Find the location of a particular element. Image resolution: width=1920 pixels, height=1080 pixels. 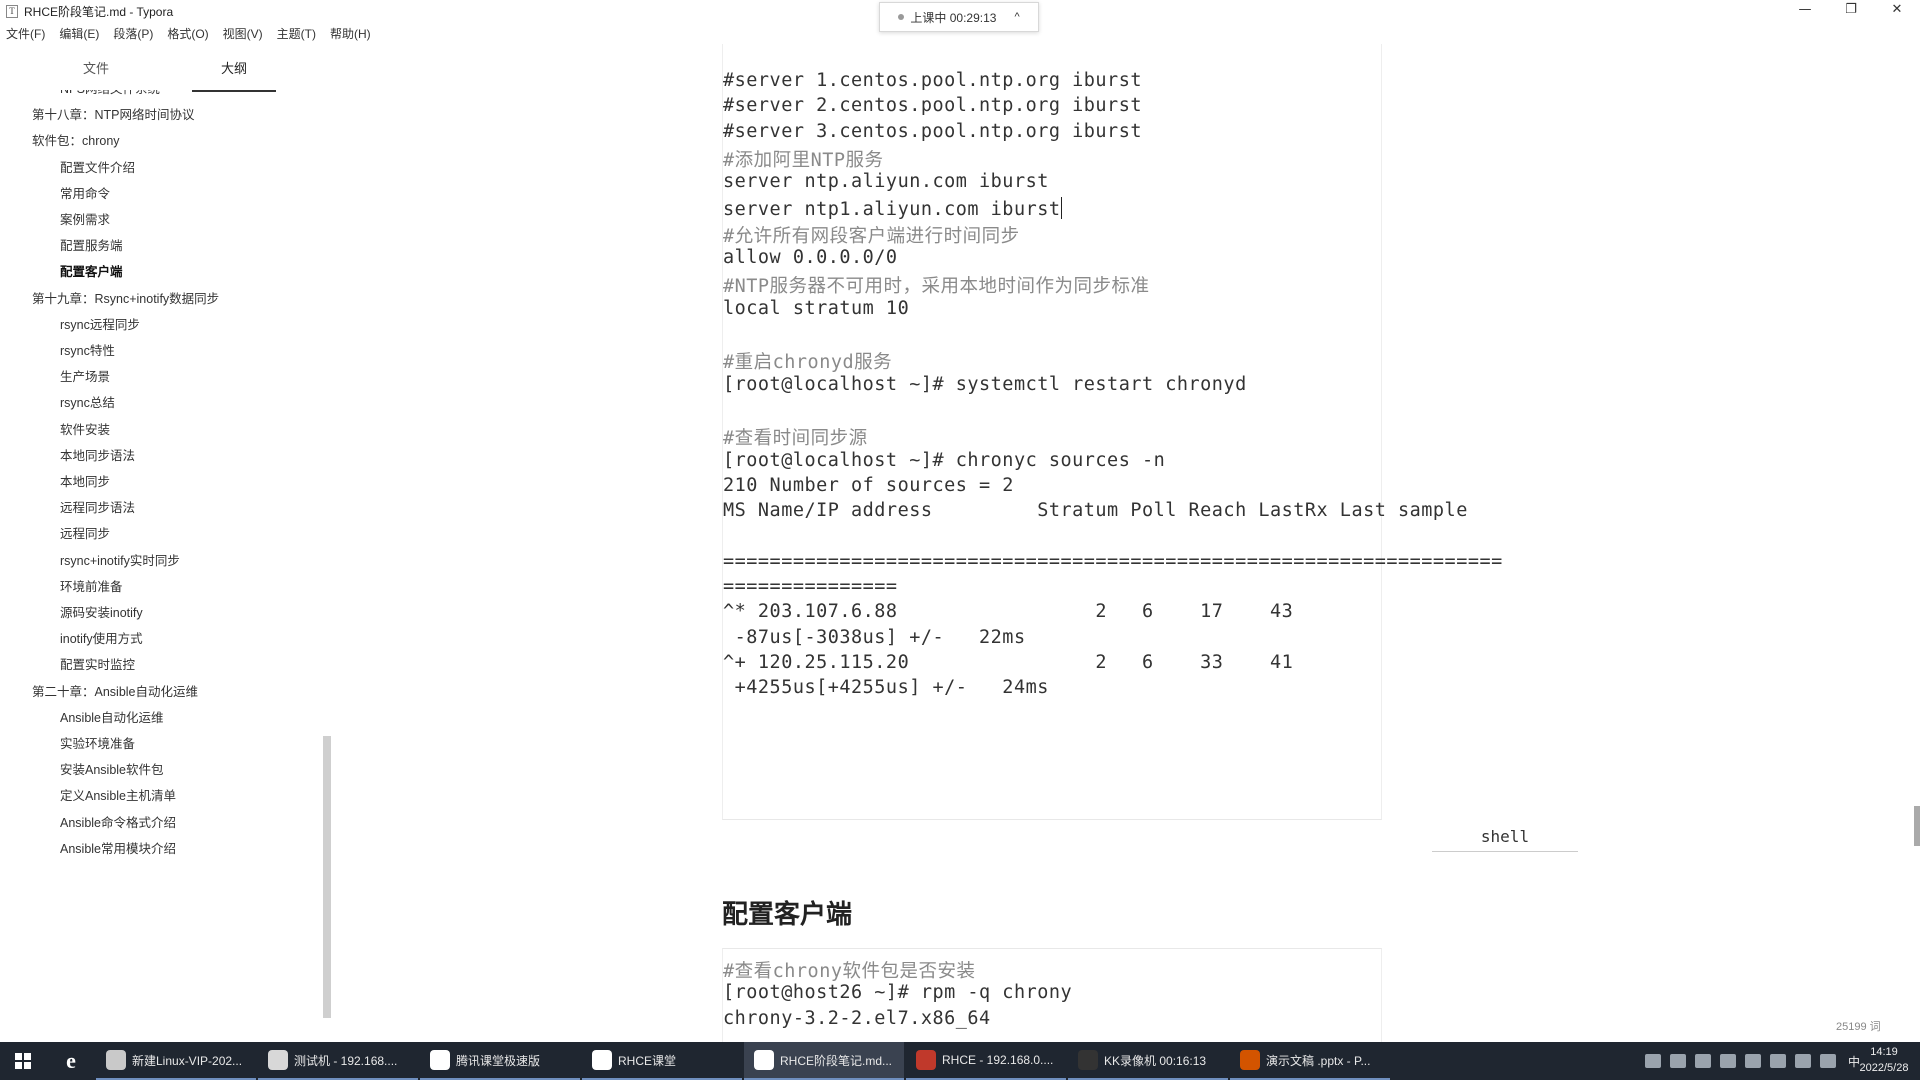

code-text: #查看chrony软件包是否安装 is located at coordinates (849, 971).